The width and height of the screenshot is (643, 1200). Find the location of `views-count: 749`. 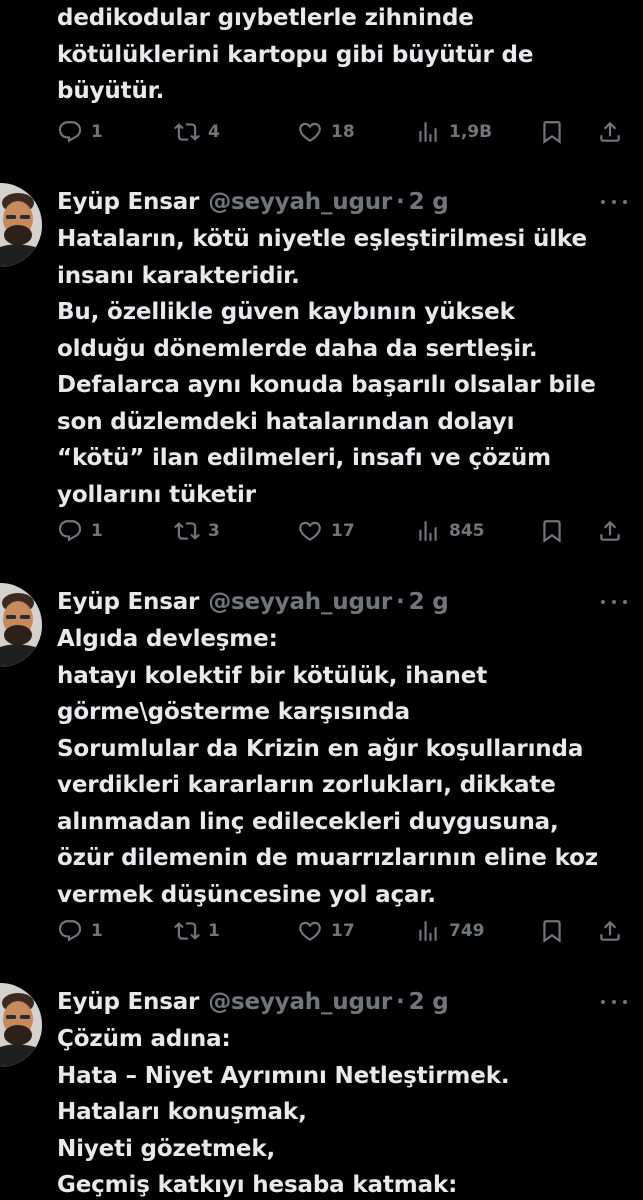

views-count: 749 is located at coordinates (467, 931).